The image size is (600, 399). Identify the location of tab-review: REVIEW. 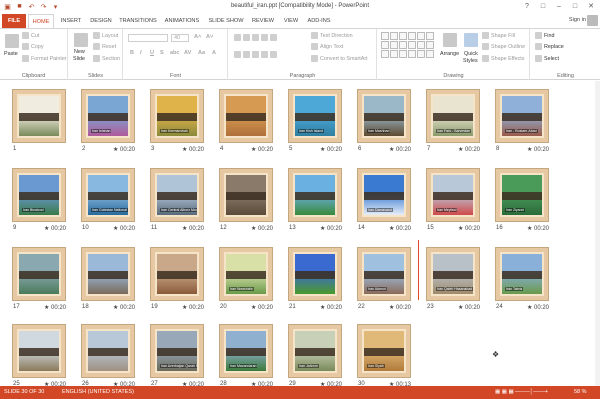
(263, 21).